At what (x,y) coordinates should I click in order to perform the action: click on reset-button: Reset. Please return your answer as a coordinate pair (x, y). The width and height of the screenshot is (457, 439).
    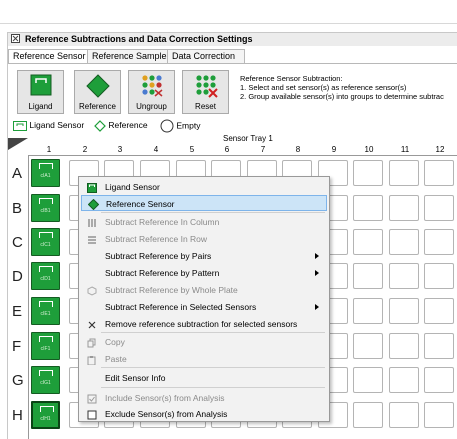
    Looking at the image, I should click on (205, 92).